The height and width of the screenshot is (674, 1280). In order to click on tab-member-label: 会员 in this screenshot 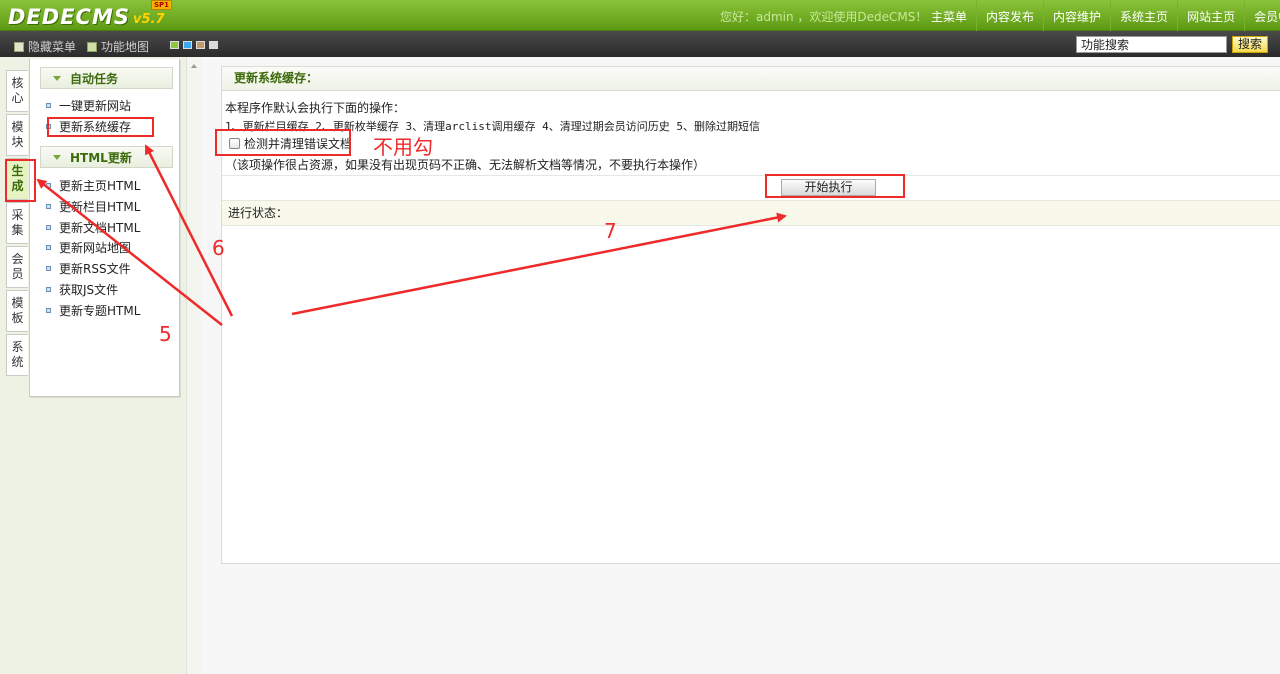, I will do `click(17, 266)`.